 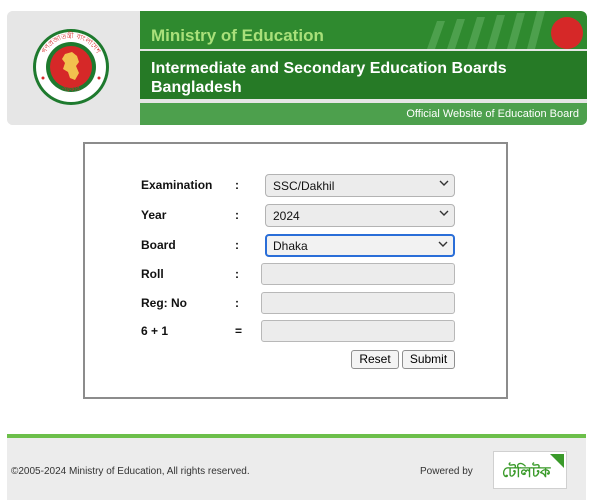 What do you see at coordinates (286, 216) in the screenshot?
I see `year-value: 2024` at bounding box center [286, 216].